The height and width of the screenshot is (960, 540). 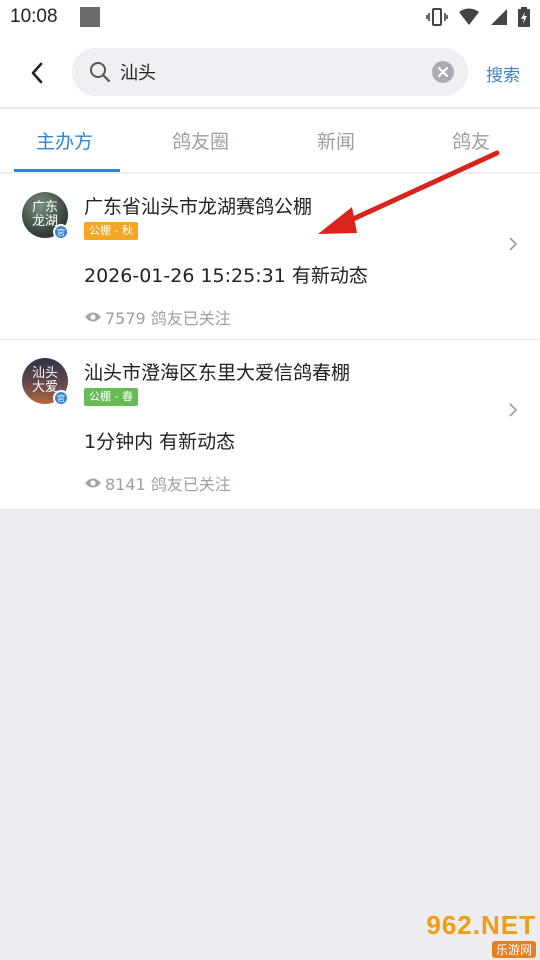 I want to click on back-button, so click(x=37, y=73).